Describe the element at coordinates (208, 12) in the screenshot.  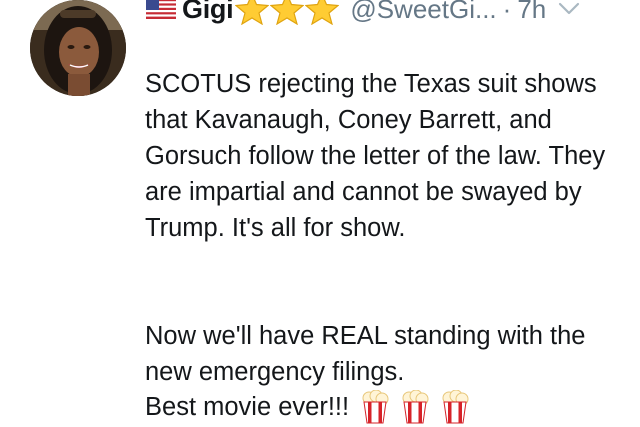
I see `display-name: Gigi` at that location.